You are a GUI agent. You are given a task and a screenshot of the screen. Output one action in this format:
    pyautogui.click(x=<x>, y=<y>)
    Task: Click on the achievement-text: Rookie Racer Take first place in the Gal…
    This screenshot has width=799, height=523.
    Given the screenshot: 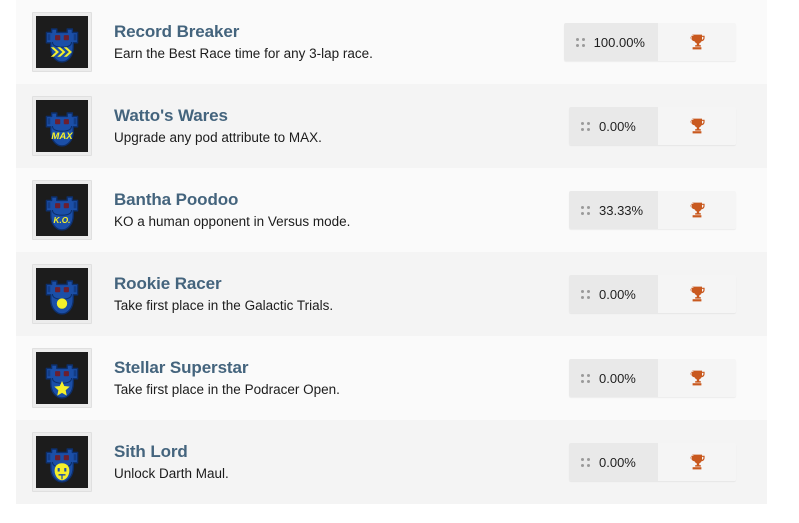 What is the action you would take?
    pyautogui.click(x=341, y=294)
    